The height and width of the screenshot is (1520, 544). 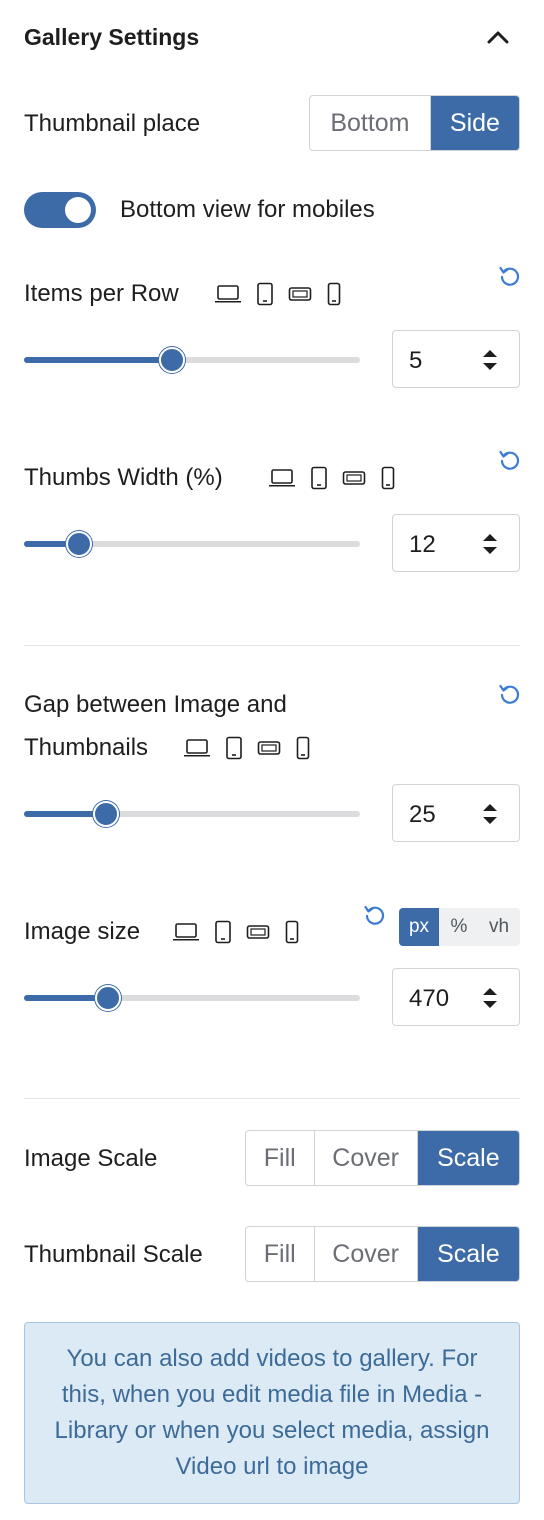 What do you see at coordinates (192, 814) in the screenshot?
I see `gap-slider` at bounding box center [192, 814].